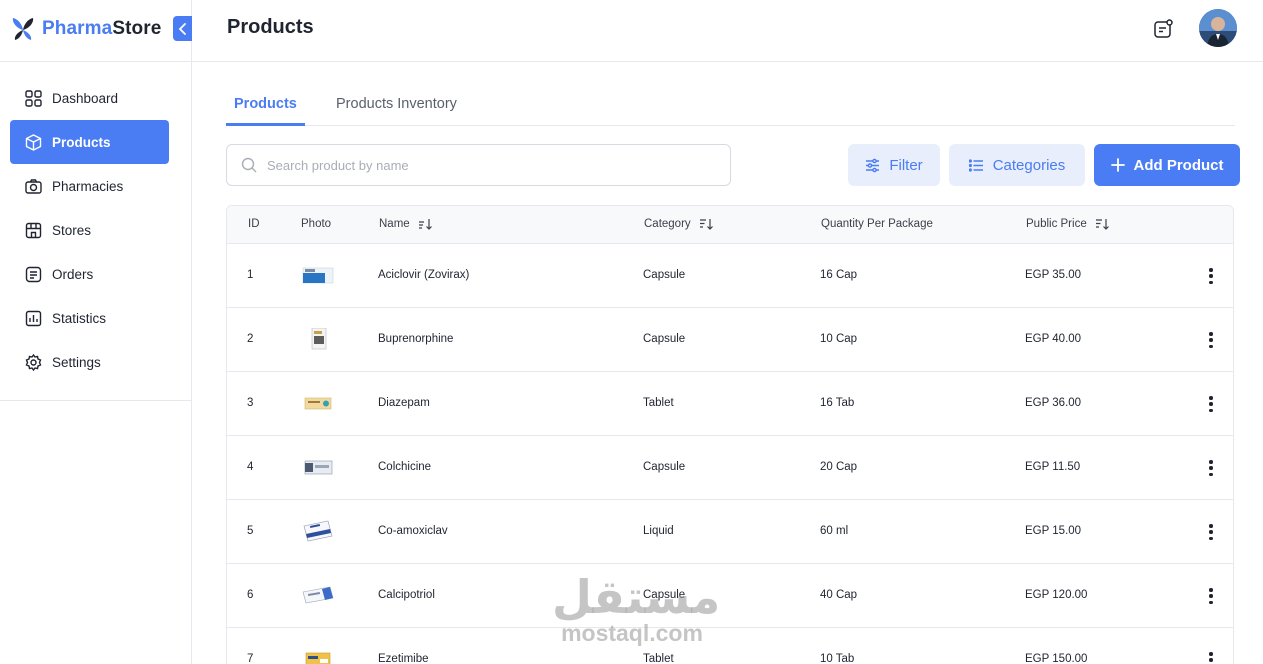  I want to click on brand: PharmaStore, so click(85, 29).